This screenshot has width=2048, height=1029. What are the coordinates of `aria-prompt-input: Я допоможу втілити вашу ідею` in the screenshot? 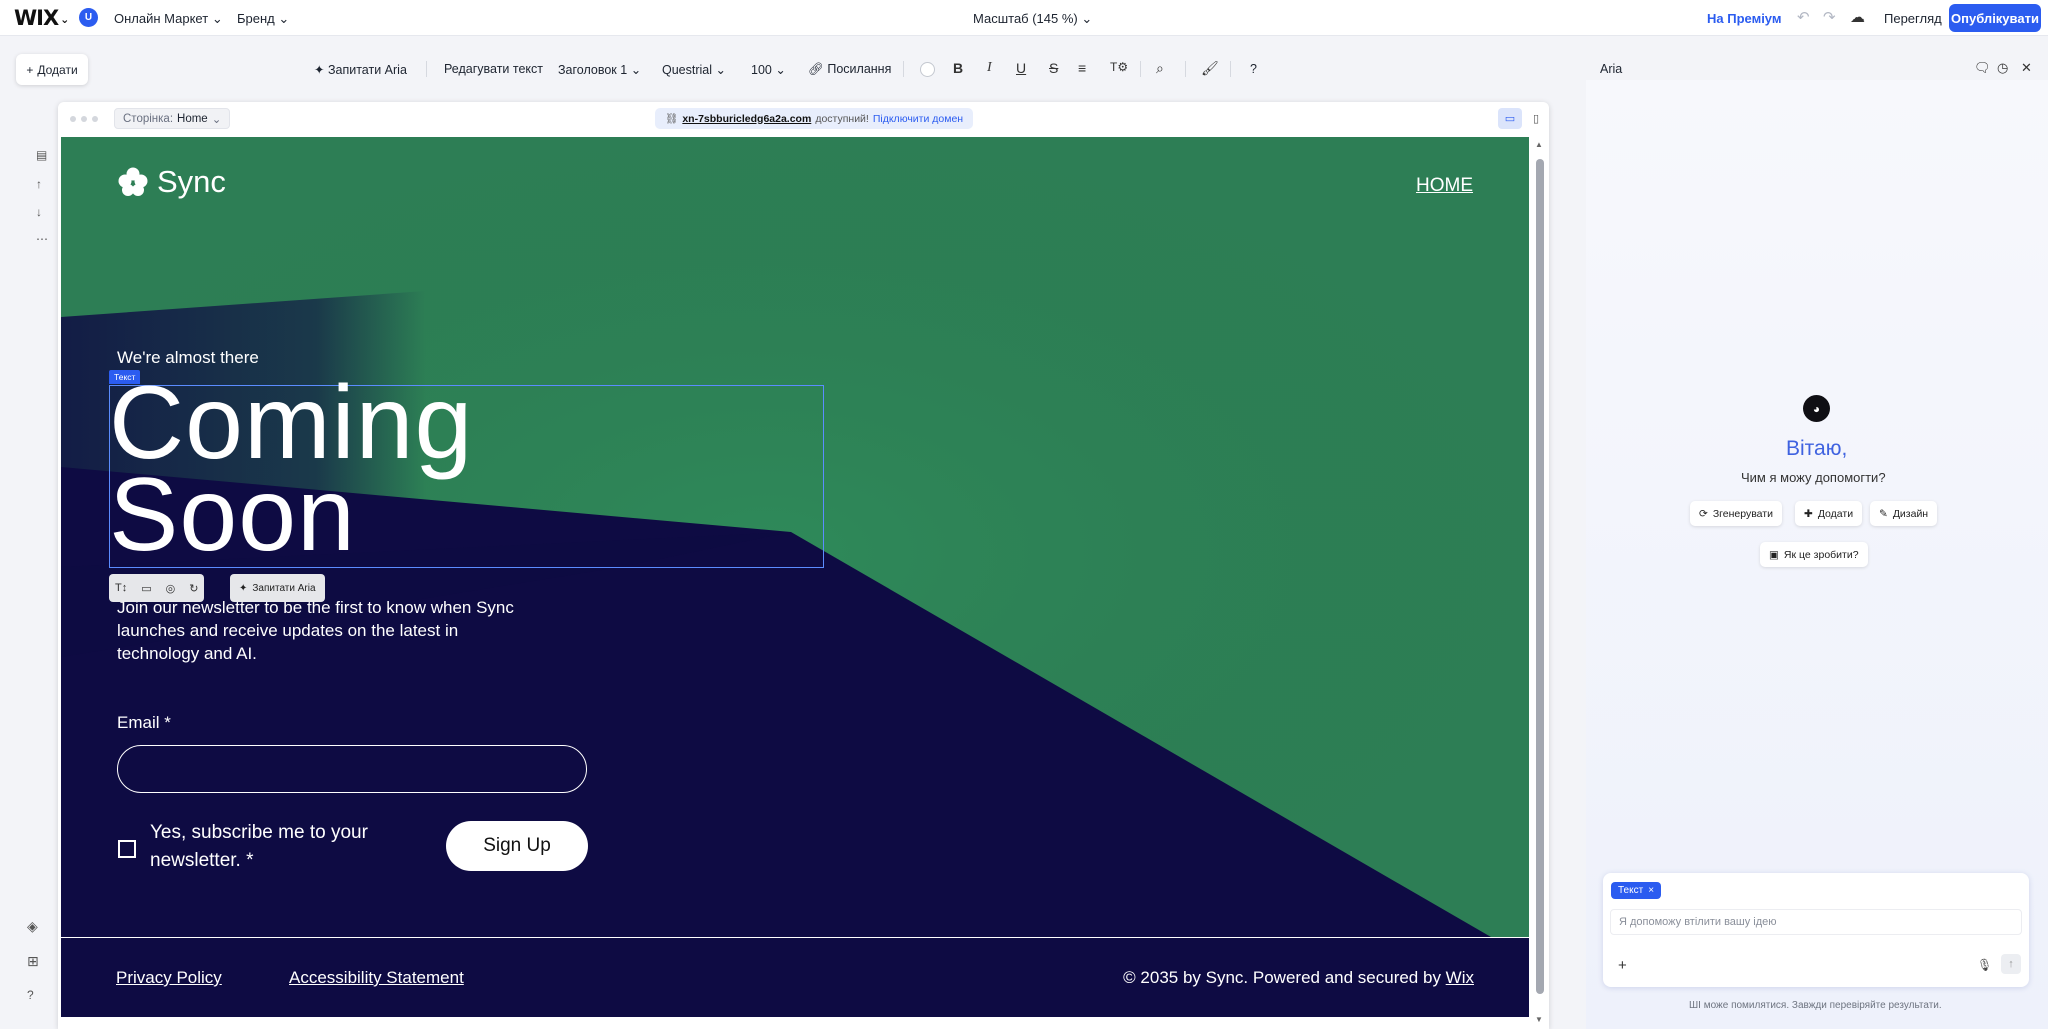 It's located at (1816, 922).